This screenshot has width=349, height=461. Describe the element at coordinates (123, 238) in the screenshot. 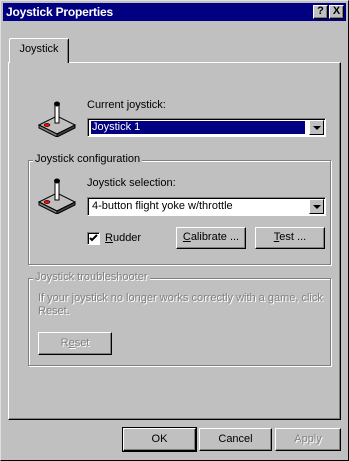

I see `rudder-label: Rudder` at that location.